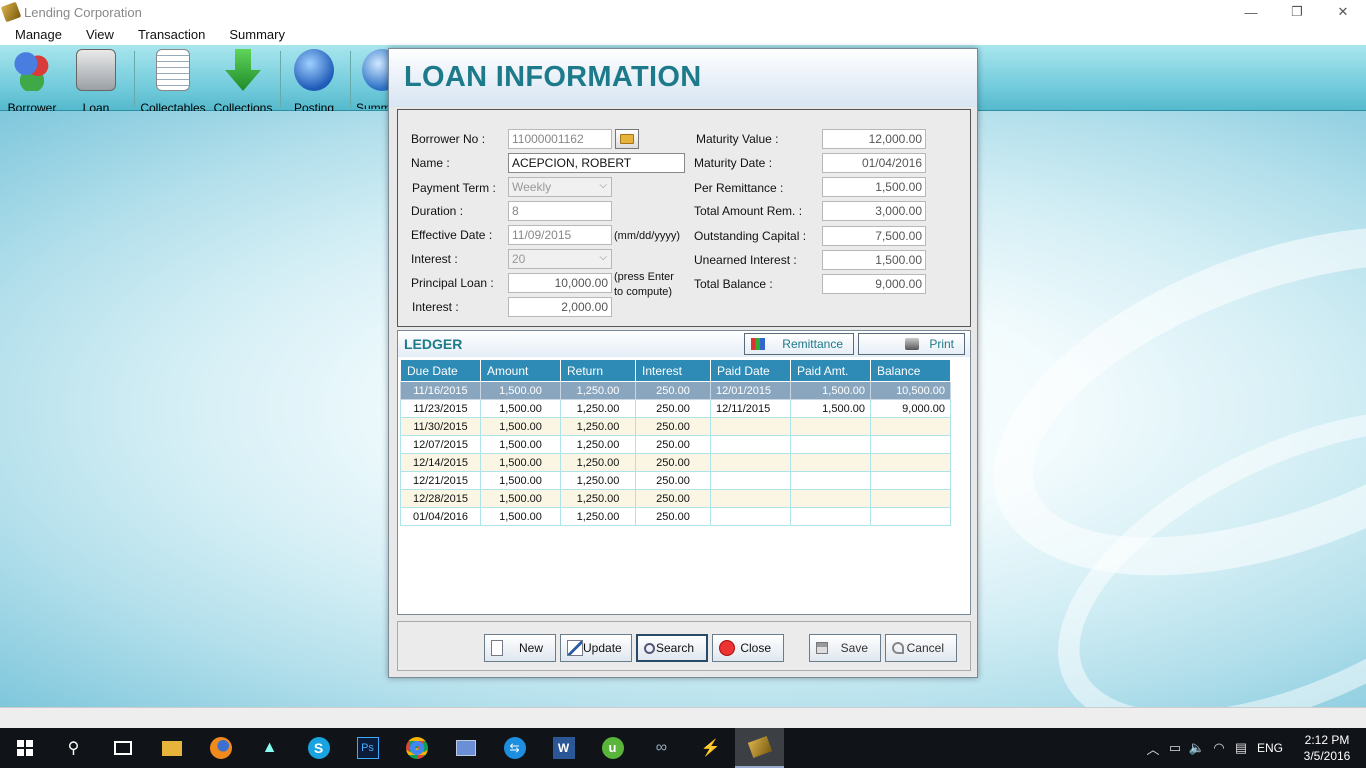 This screenshot has height=768, width=1366. Describe the element at coordinates (220, 748) in the screenshot. I see `firefox-taskbar` at that location.